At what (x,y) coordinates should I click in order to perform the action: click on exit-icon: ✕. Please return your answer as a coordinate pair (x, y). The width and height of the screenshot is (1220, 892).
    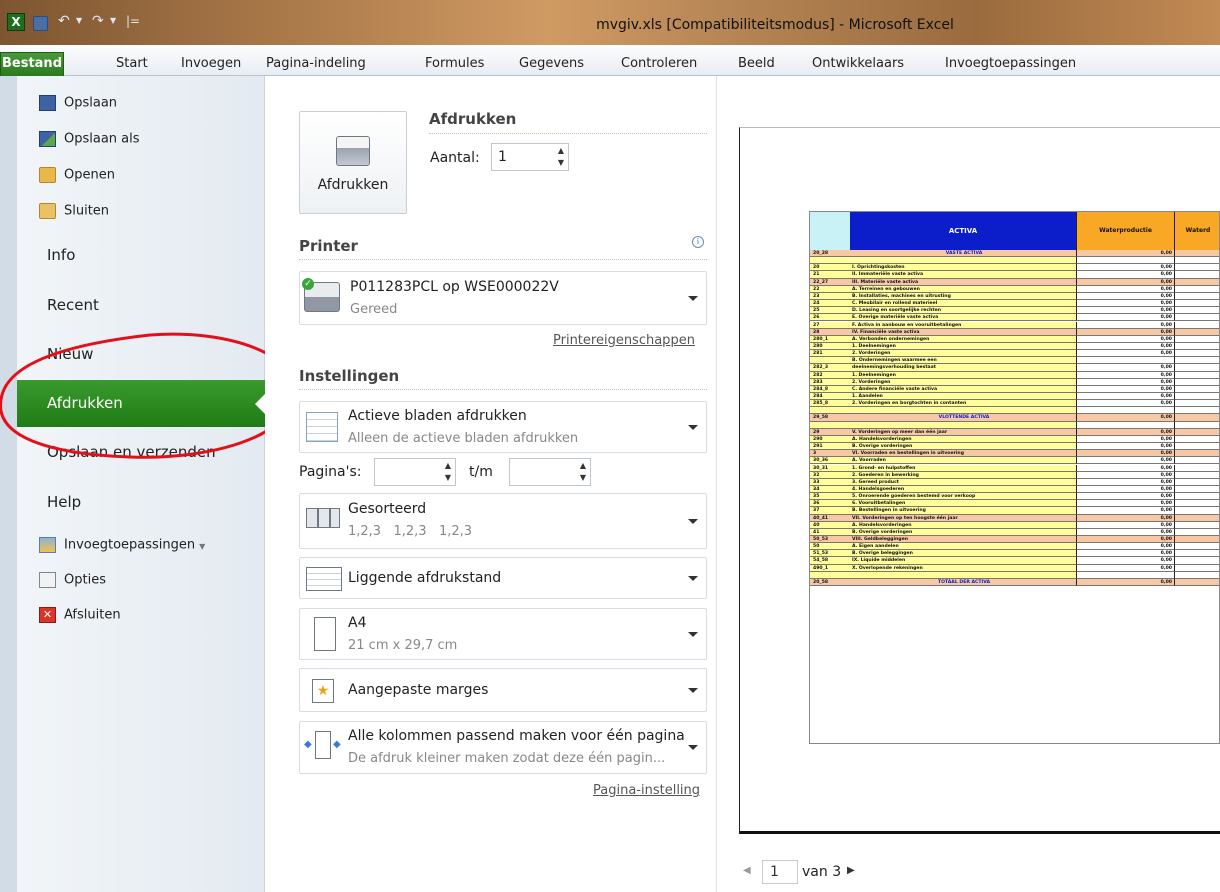
    Looking at the image, I should click on (47, 615).